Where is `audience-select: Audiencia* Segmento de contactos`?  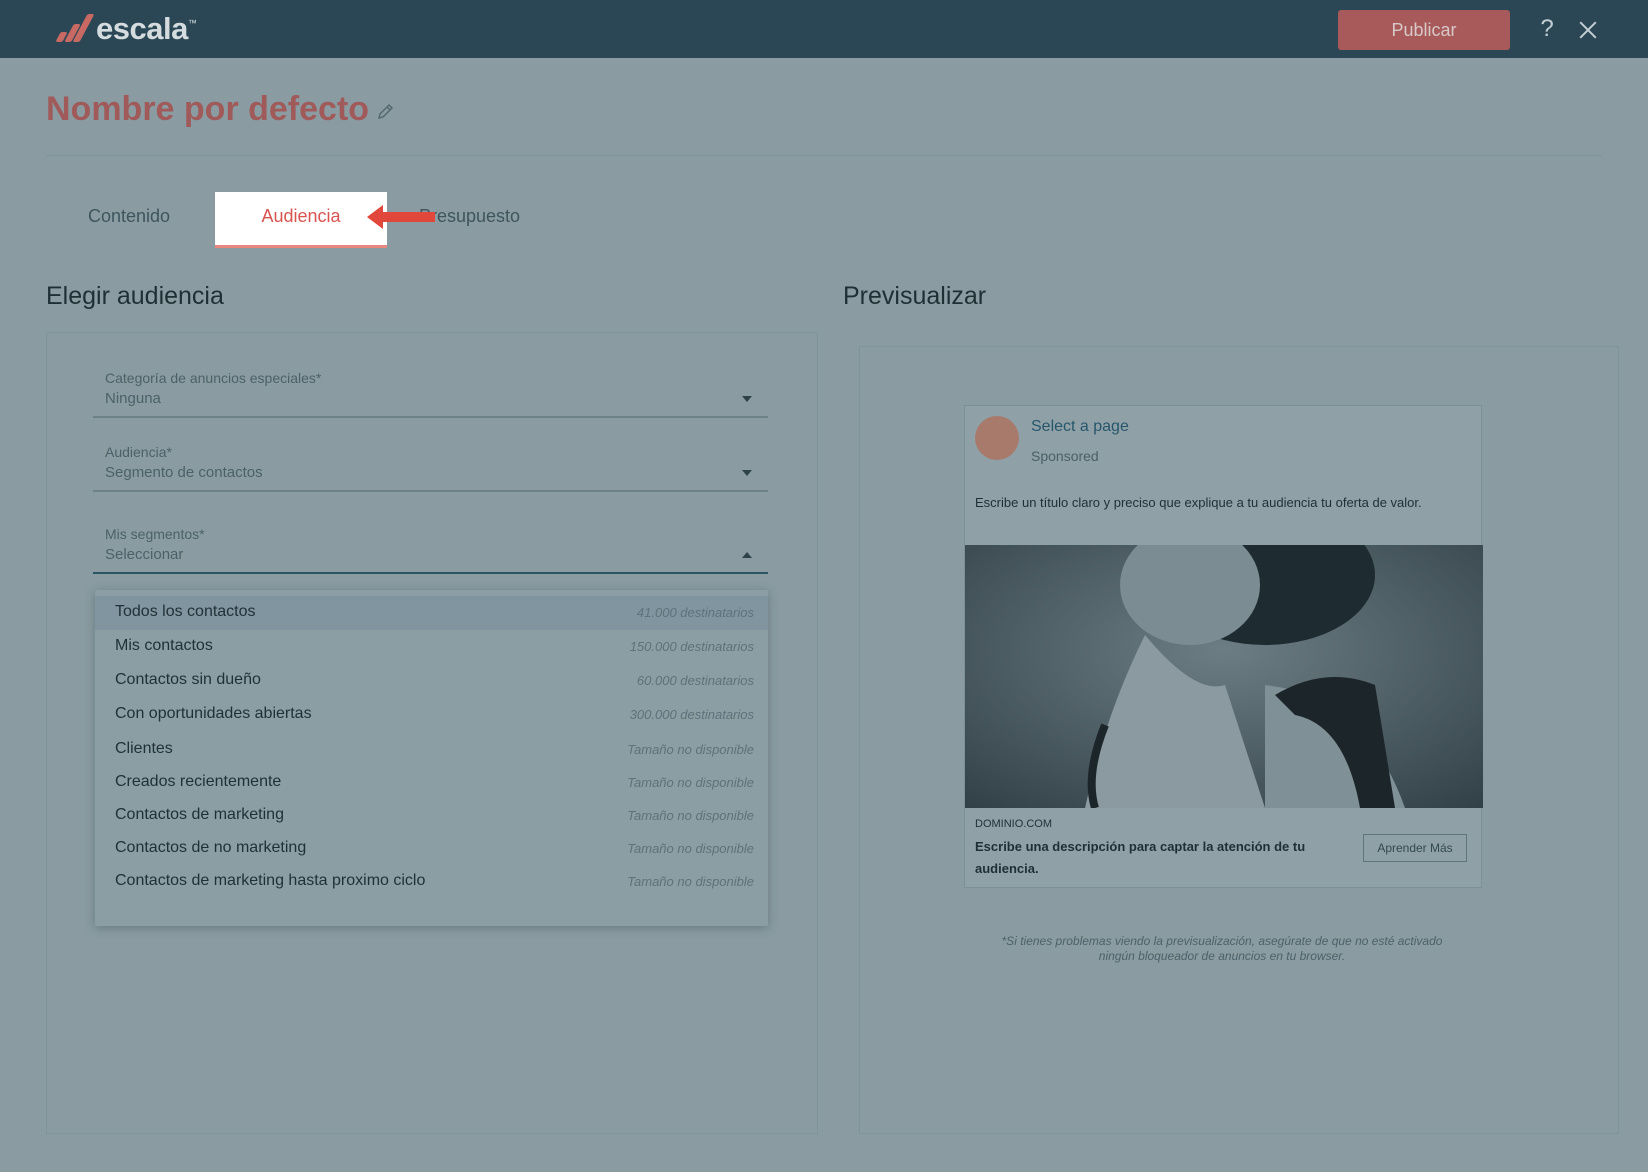 audience-select: Audiencia* Segmento de contactos is located at coordinates (430, 466).